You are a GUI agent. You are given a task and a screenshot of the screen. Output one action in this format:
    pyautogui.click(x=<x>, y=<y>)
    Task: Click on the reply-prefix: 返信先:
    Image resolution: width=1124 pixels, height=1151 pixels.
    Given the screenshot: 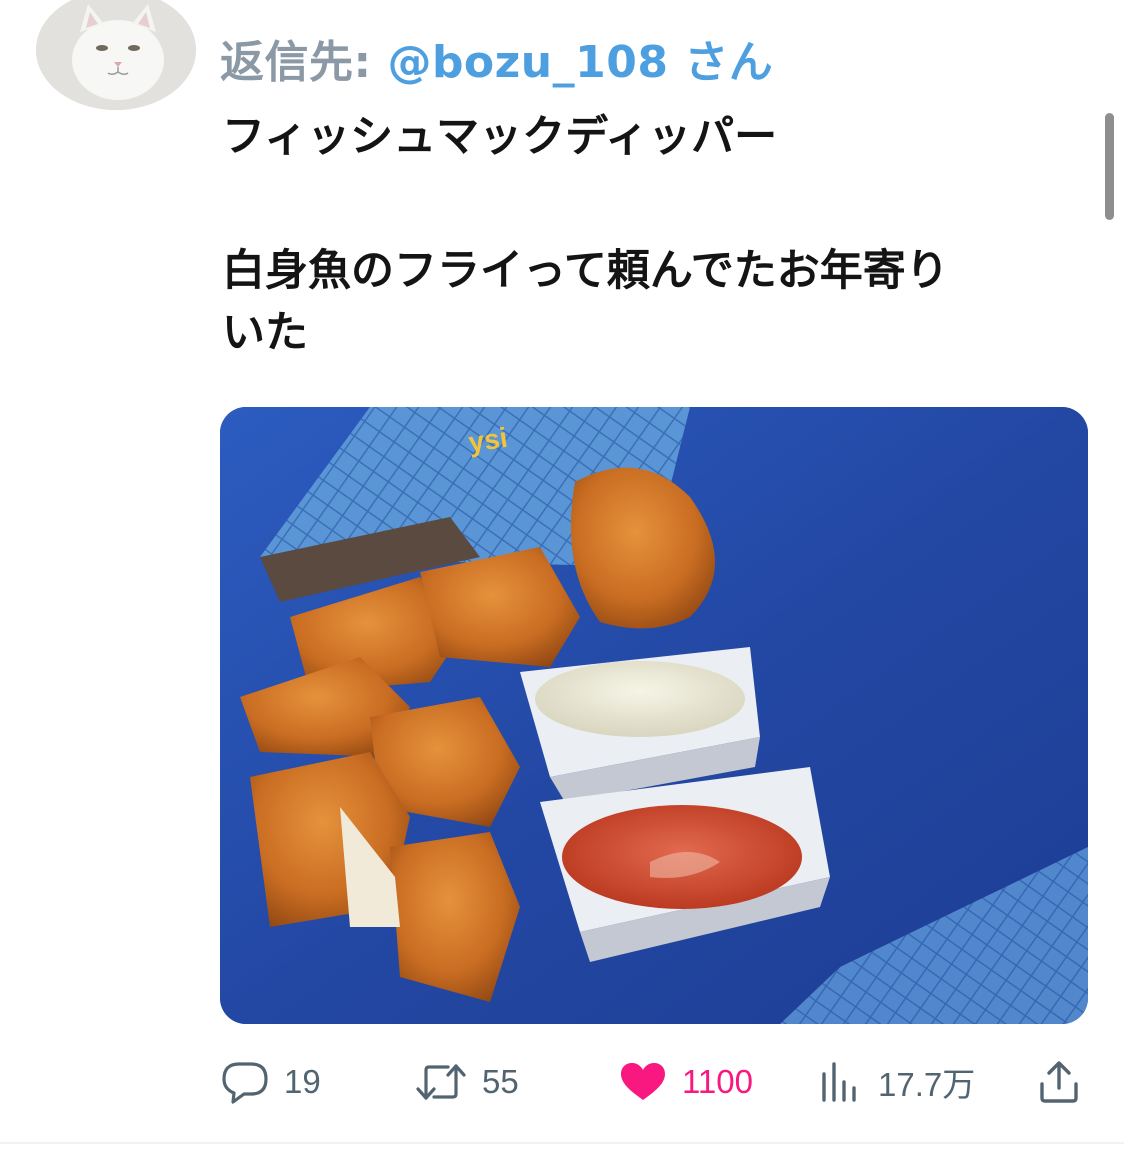 What is the action you would take?
    pyautogui.click(x=296, y=62)
    